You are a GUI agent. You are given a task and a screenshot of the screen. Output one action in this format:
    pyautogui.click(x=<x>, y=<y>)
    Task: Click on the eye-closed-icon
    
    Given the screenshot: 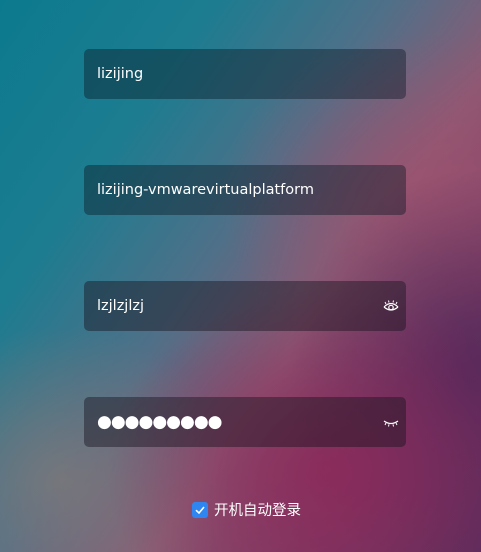 What is the action you would take?
    pyautogui.click(x=391, y=422)
    